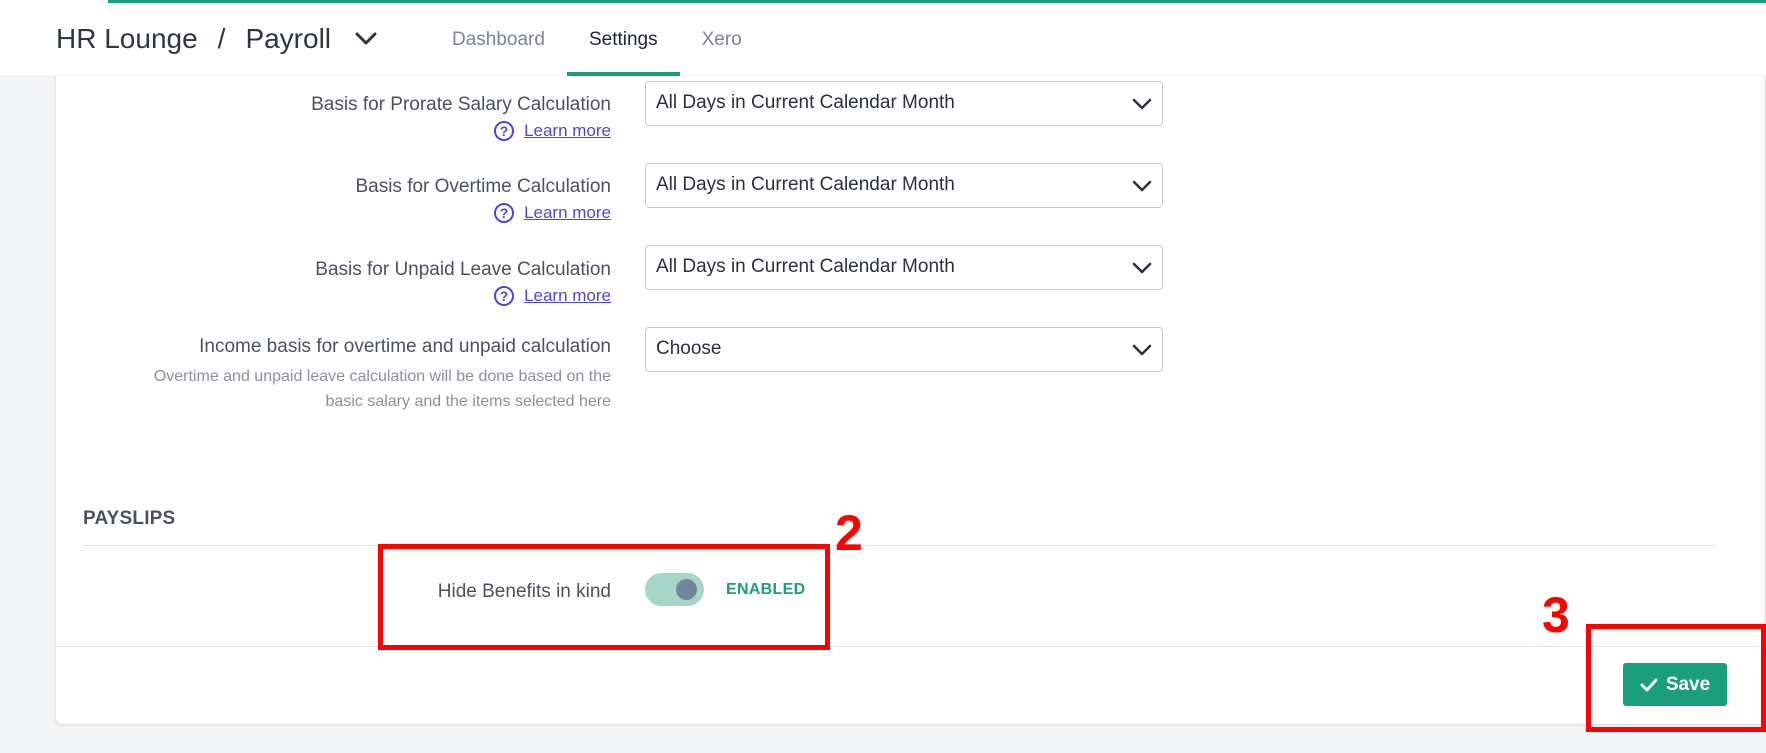 The width and height of the screenshot is (1766, 753). Describe the element at coordinates (216, 39) in the screenshot. I see `breadcrumb: HR Lounge / Payroll` at that location.